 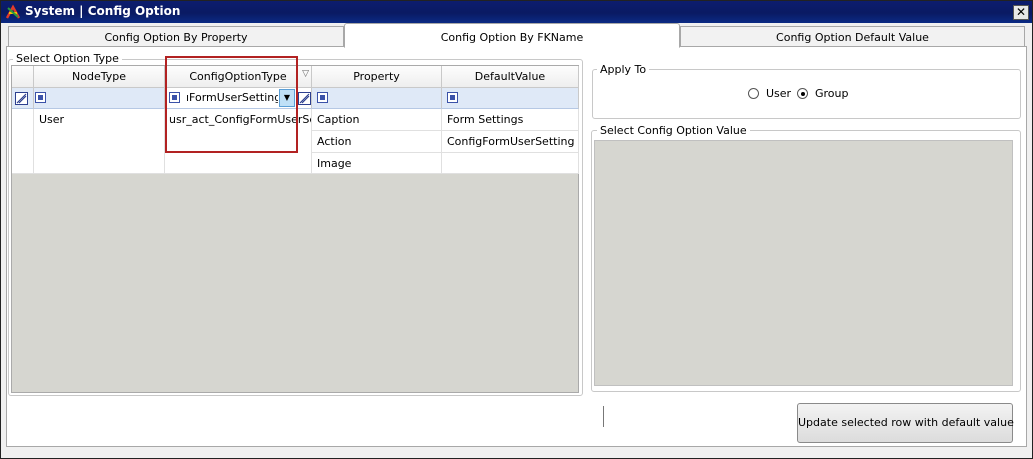 What do you see at coordinates (13, 11) in the screenshot?
I see `app-logo-icon` at bounding box center [13, 11].